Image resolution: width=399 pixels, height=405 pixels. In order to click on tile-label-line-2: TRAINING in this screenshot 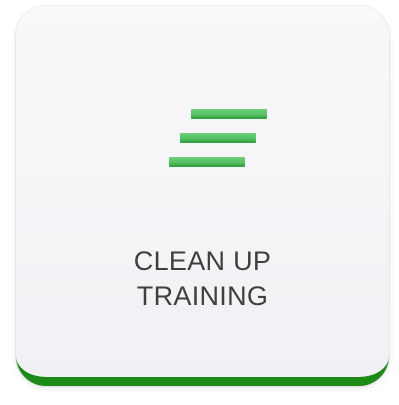, I will do `click(202, 296)`.